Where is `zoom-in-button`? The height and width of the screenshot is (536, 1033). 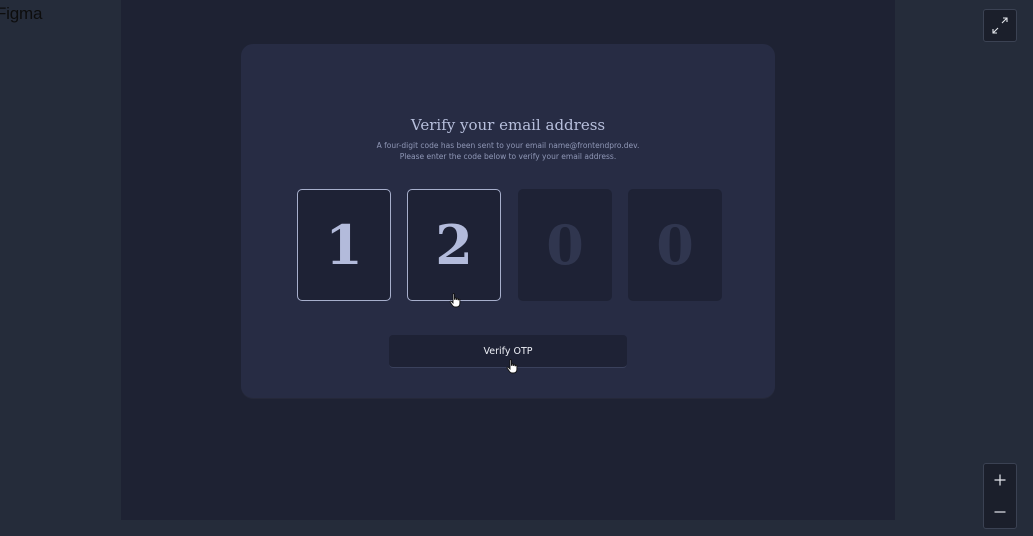 zoom-in-button is located at coordinates (1000, 480).